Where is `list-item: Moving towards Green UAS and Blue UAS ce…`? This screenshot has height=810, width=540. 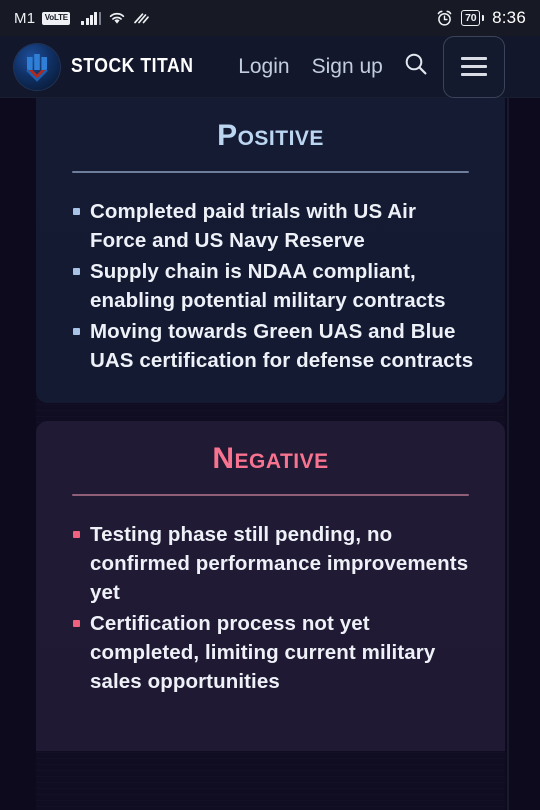 list-item: Moving towards Green UAS and Blue UAS ce… is located at coordinates (270, 346).